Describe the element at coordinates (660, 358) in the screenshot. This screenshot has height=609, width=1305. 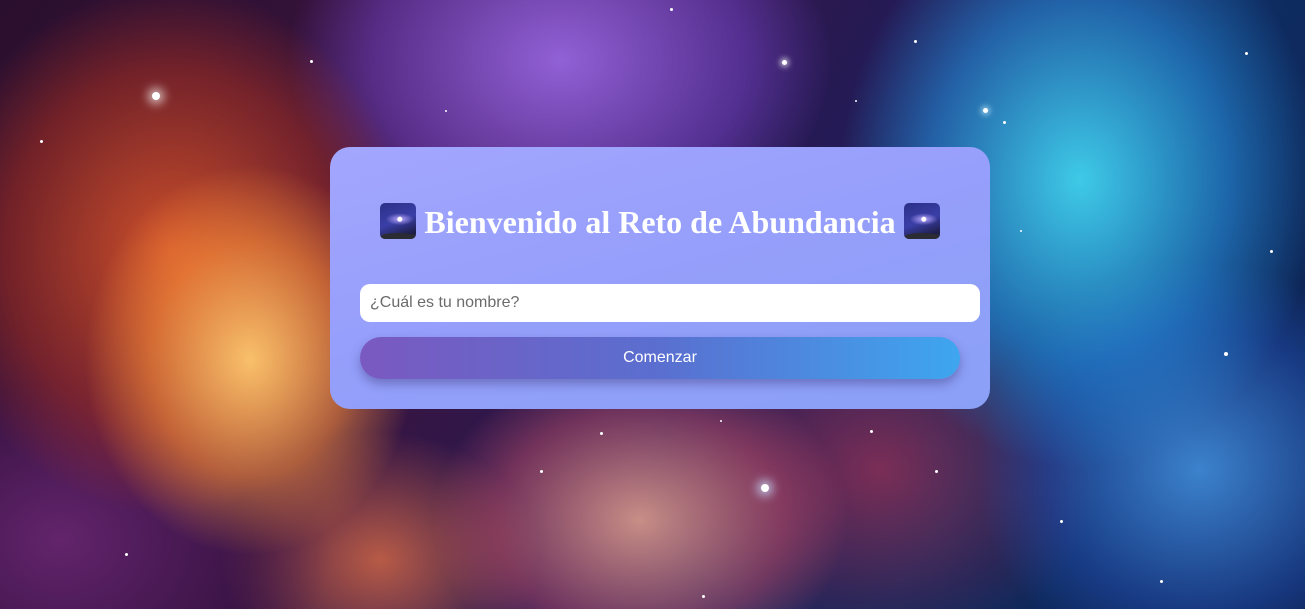
I see `start-button: Comenzar` at that location.